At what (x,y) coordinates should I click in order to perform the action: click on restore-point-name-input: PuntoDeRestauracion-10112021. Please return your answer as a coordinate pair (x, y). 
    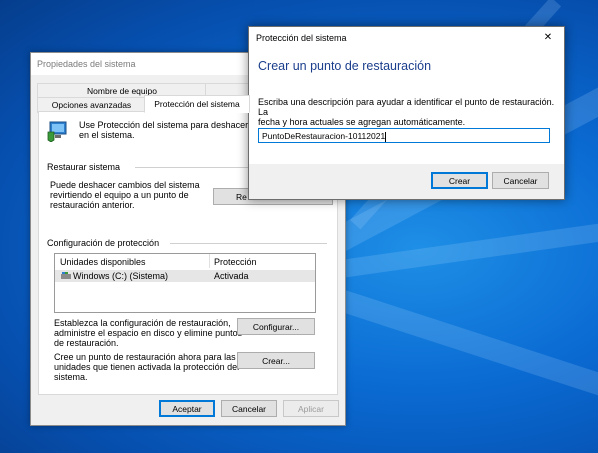
    Looking at the image, I should click on (404, 135).